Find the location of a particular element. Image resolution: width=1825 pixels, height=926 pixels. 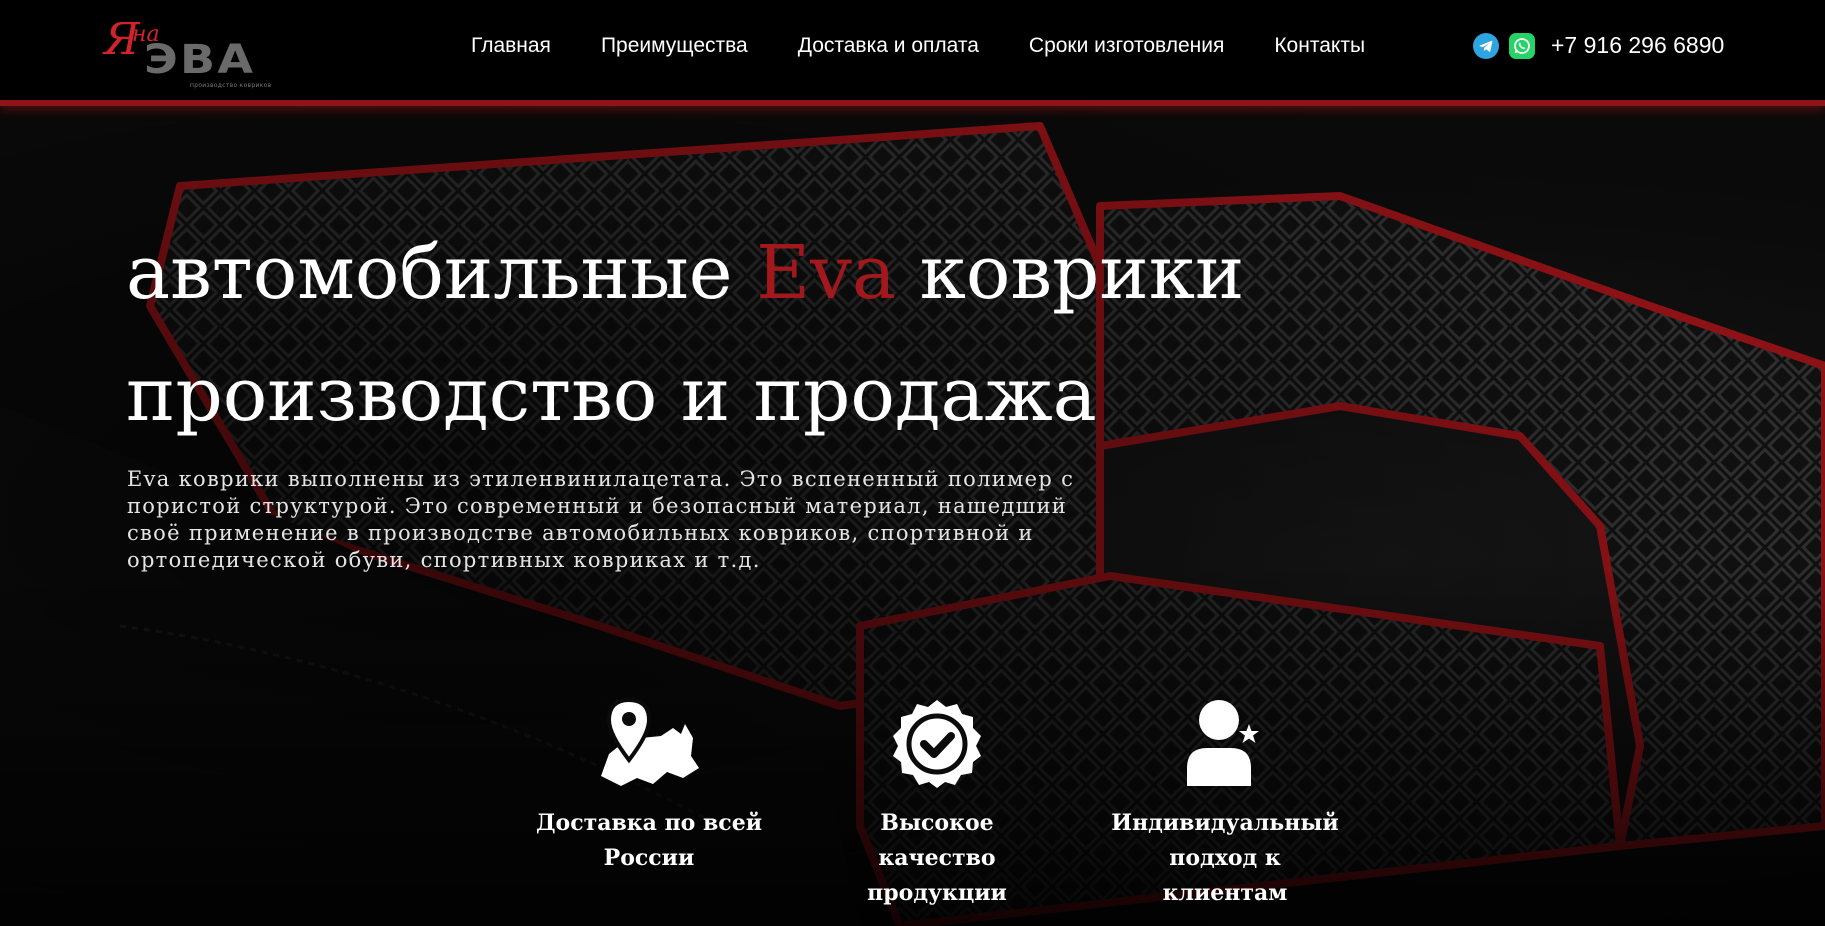

feature-quality: Высокое качество продукции is located at coordinates (937, 804).